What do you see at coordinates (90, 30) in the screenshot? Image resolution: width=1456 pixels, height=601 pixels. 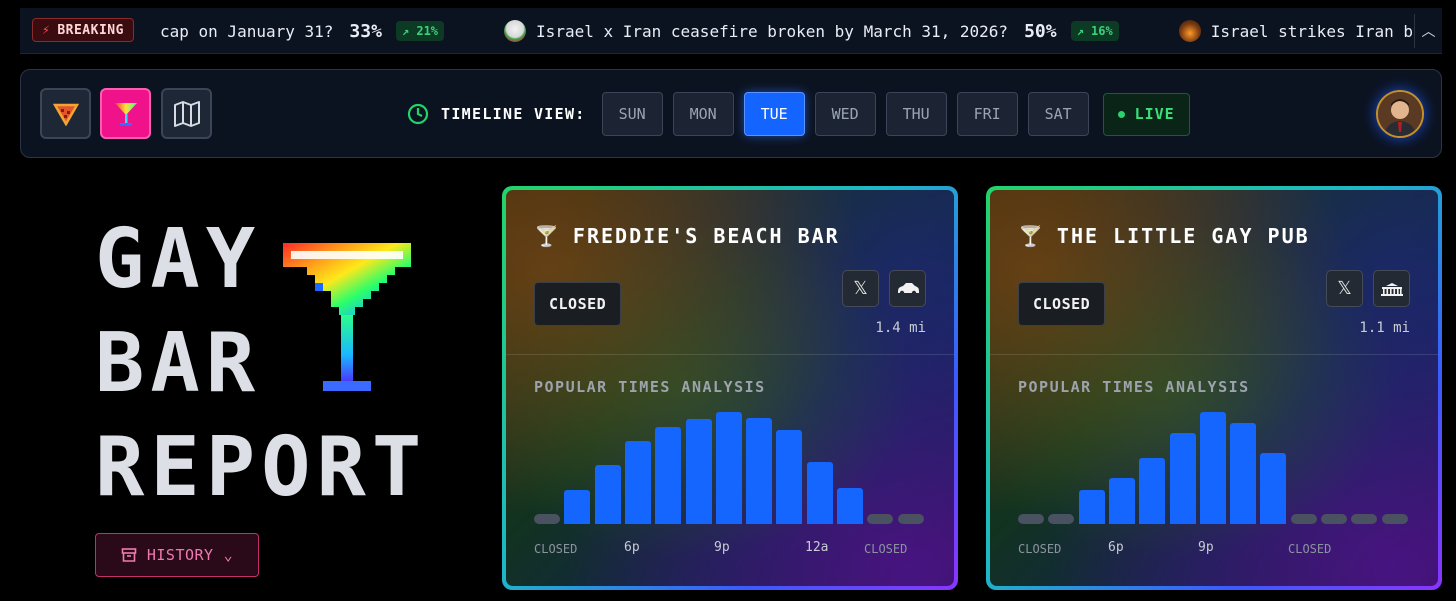 I see `breaking-label: BREAKING` at bounding box center [90, 30].